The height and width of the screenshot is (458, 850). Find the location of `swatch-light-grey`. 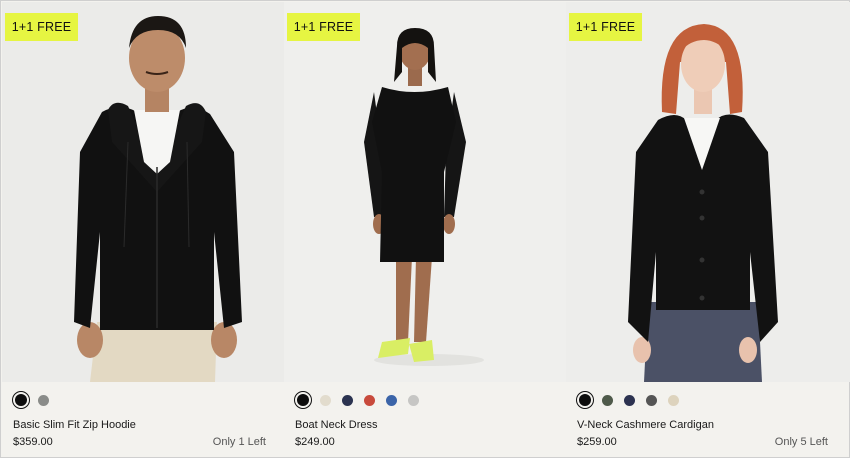

swatch-light-grey is located at coordinates (413, 400).